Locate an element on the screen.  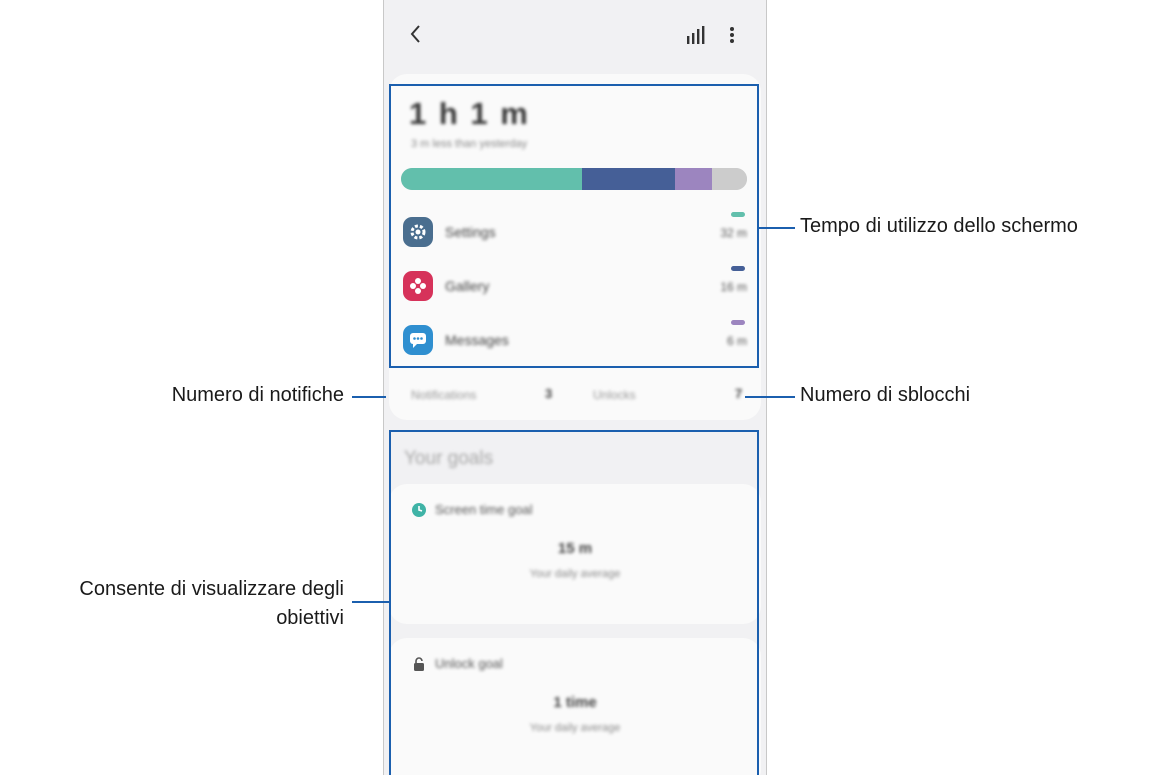
chart-button is located at coordinates (695, 35).